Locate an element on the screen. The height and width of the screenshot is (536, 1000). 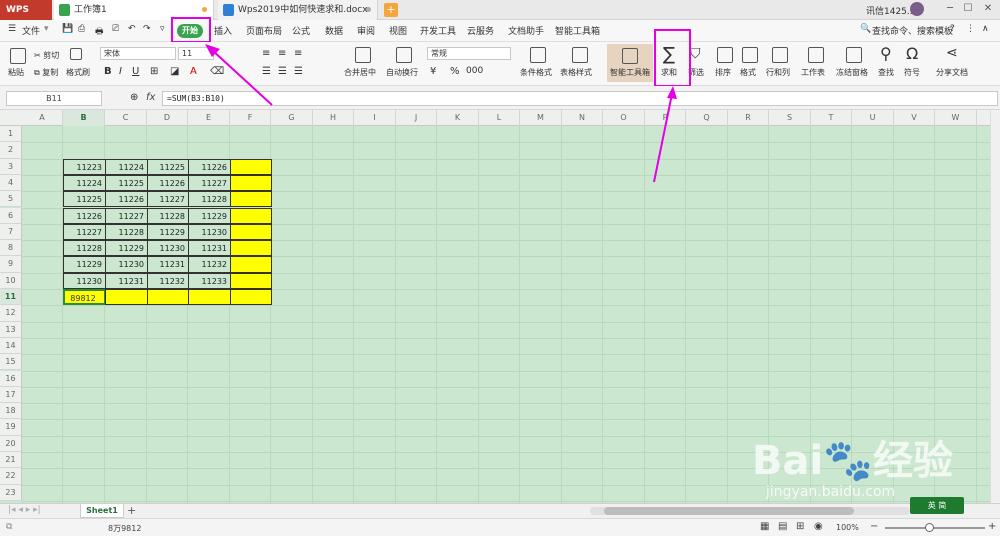
collapse-icon: ∧ is located at coordinates (985, 29).